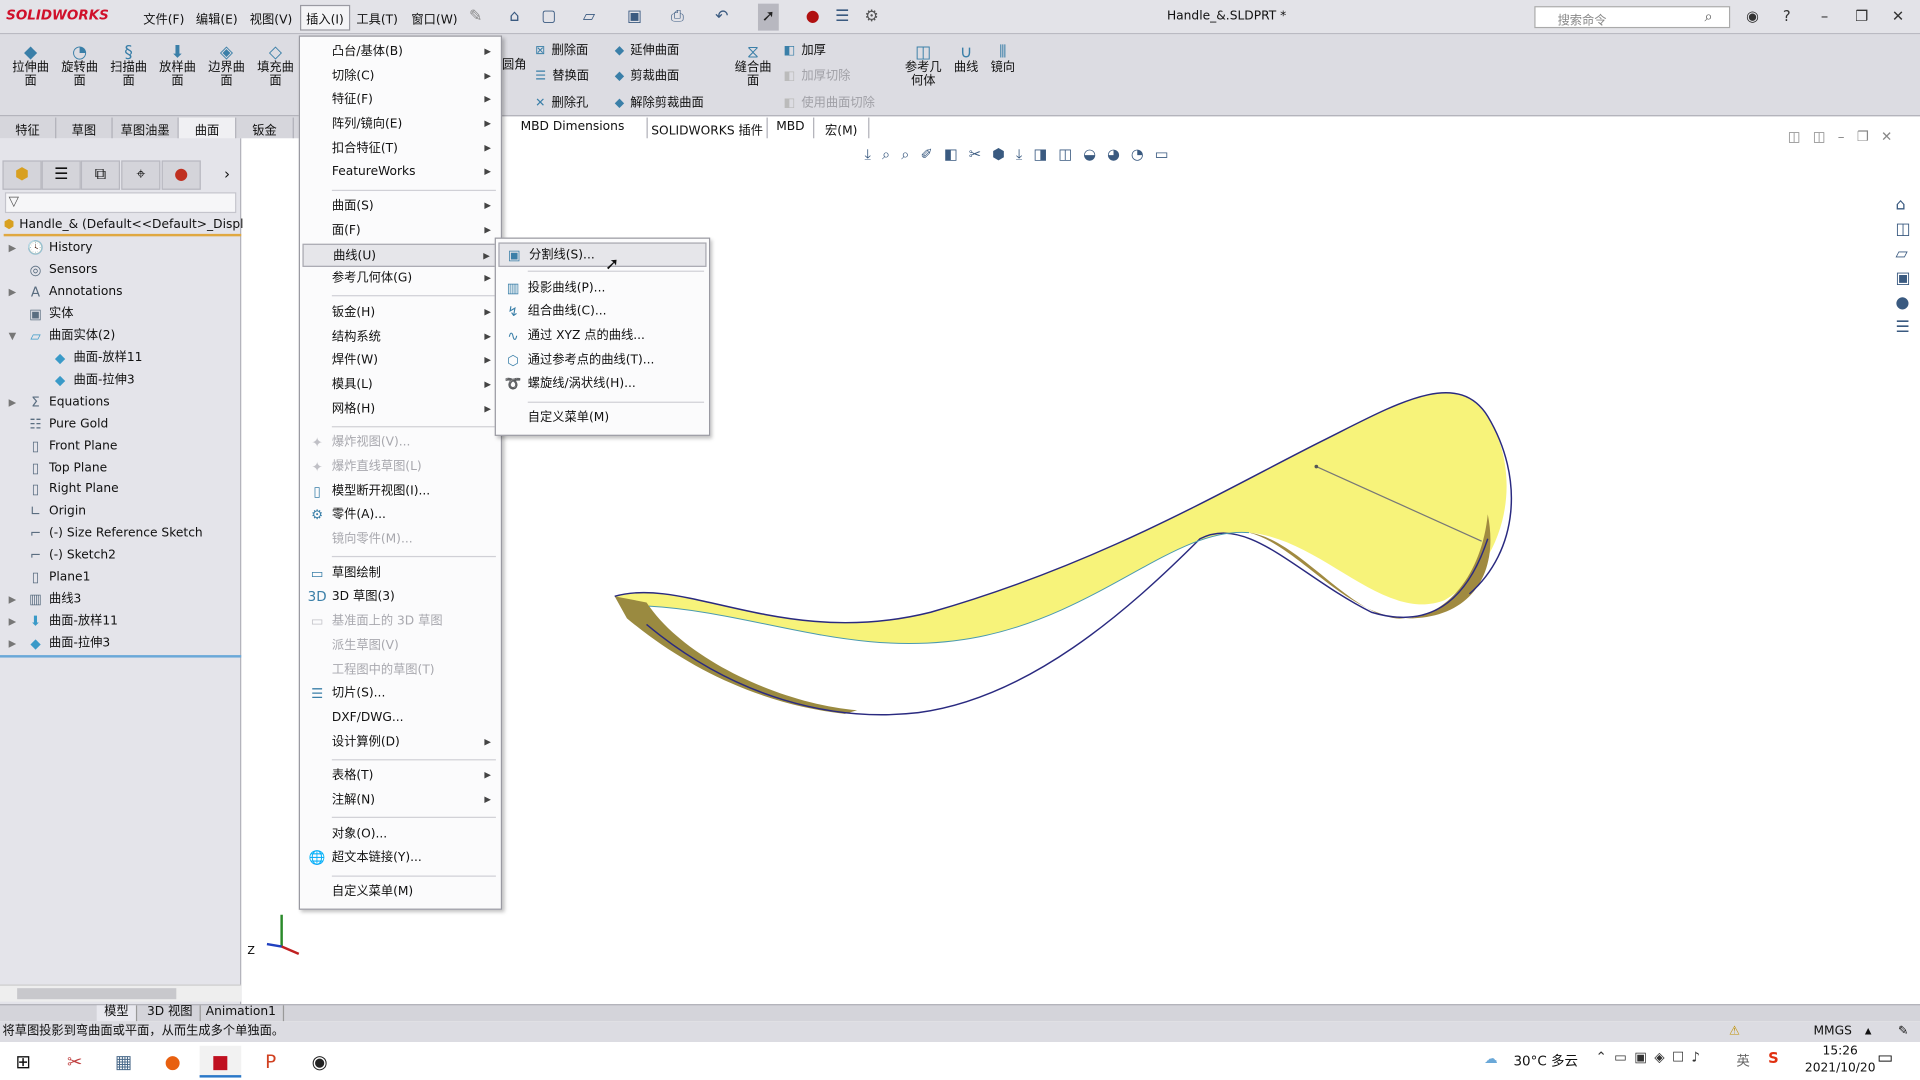  Describe the element at coordinates (1908, 266) in the screenshot. I see `task-pane-tabs: ⌂ ◫ ▱ ▣ ● ☰` at that location.